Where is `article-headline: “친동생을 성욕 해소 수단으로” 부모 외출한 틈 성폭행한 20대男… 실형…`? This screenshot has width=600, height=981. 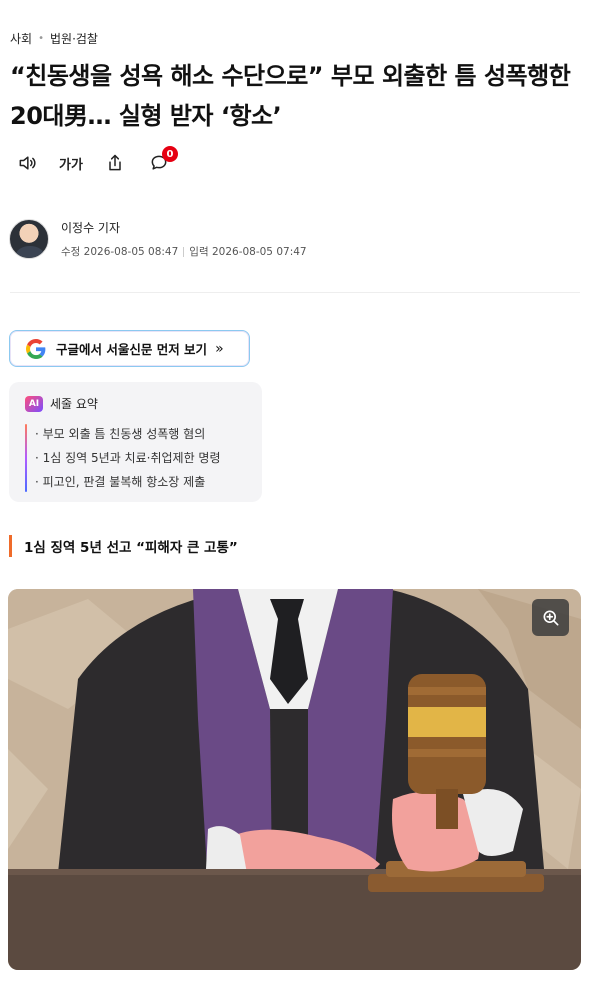 article-headline: “친동생을 성욕 해소 수단으로” 부모 외출한 틈 성폭행한 20대男… 실형… is located at coordinates (290, 96).